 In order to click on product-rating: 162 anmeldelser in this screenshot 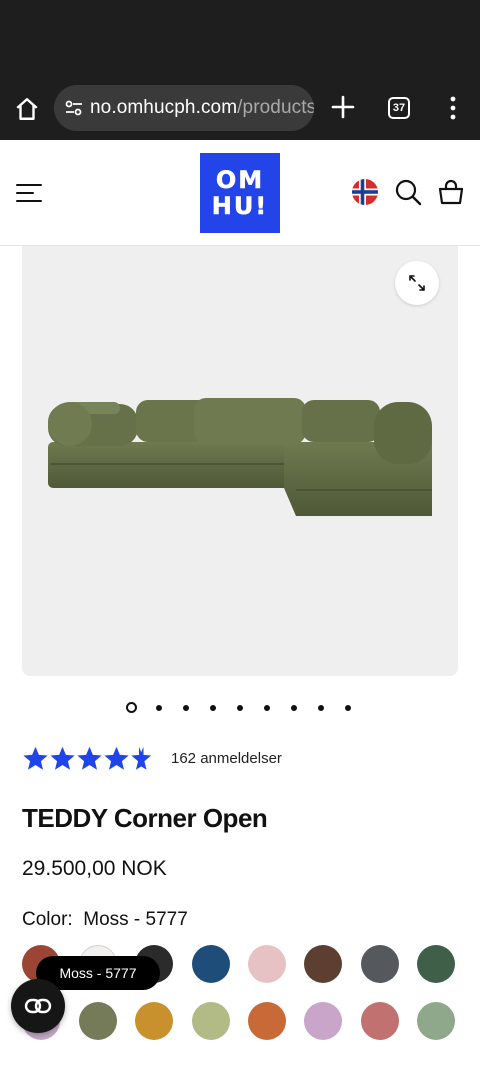, I will do `click(152, 758)`.